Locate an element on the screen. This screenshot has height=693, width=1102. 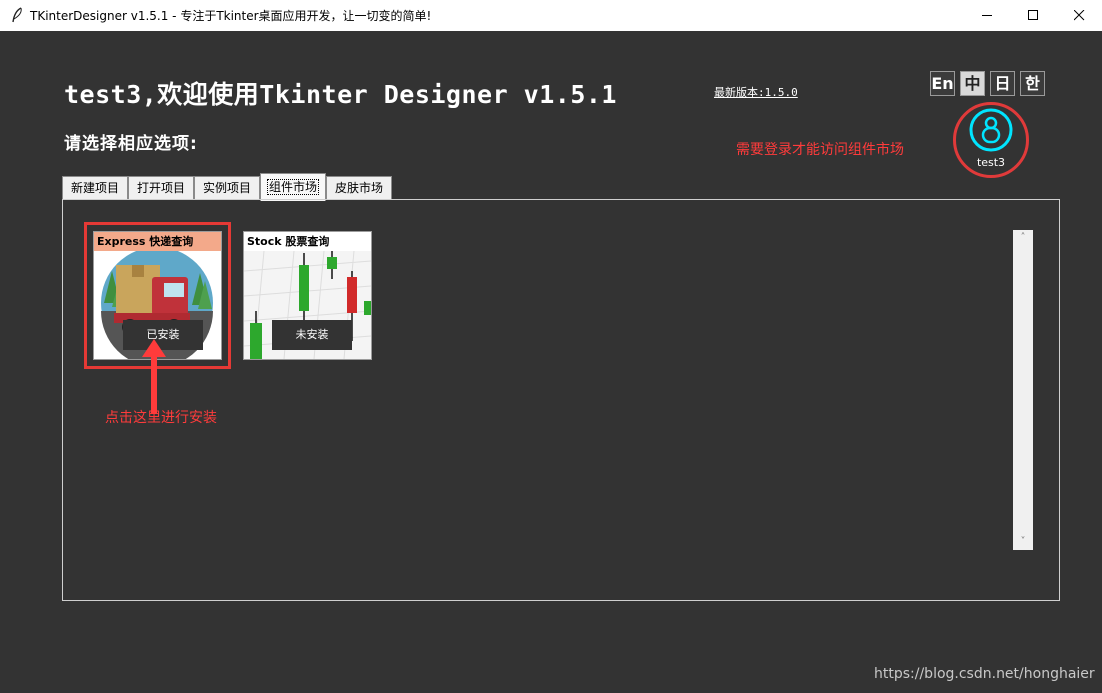
select-prompt: 请选择相应选项: is located at coordinates (131, 144).